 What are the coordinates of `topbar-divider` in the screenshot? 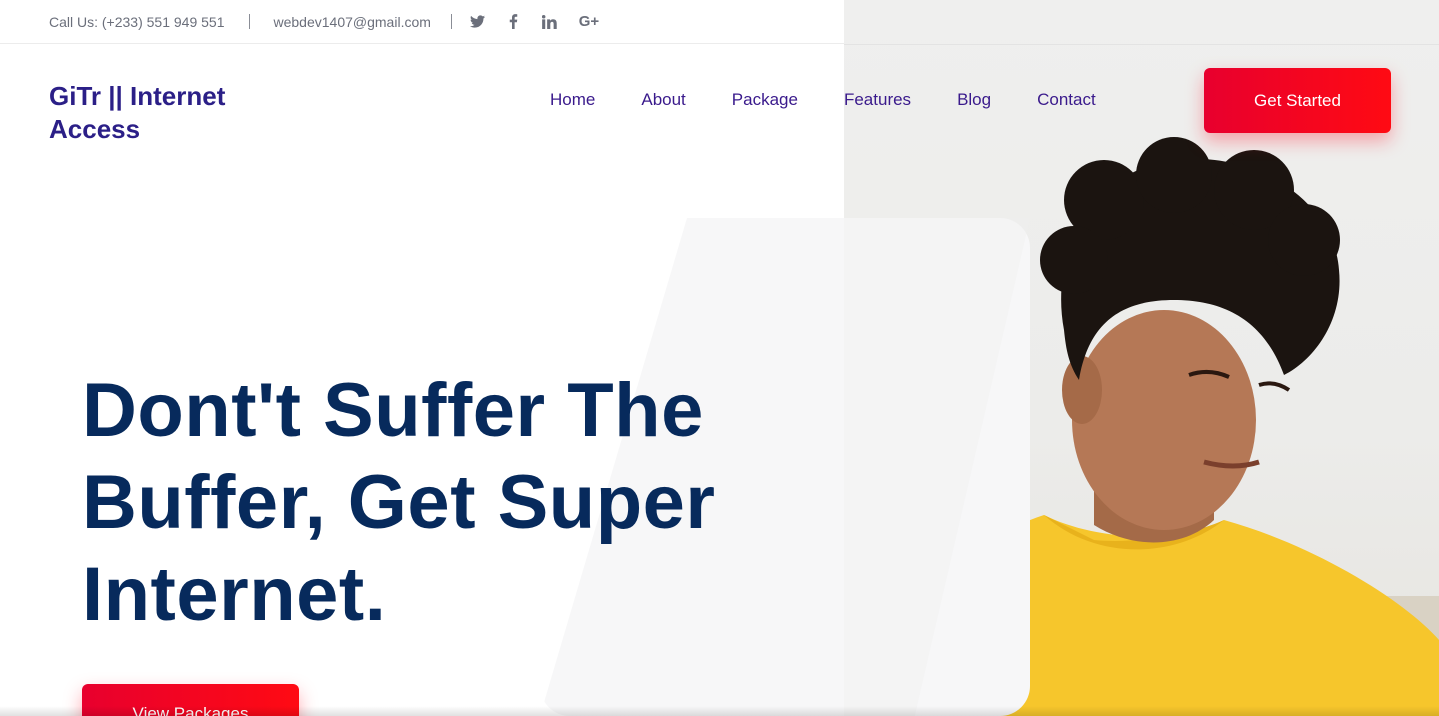 It's located at (1141, 44).